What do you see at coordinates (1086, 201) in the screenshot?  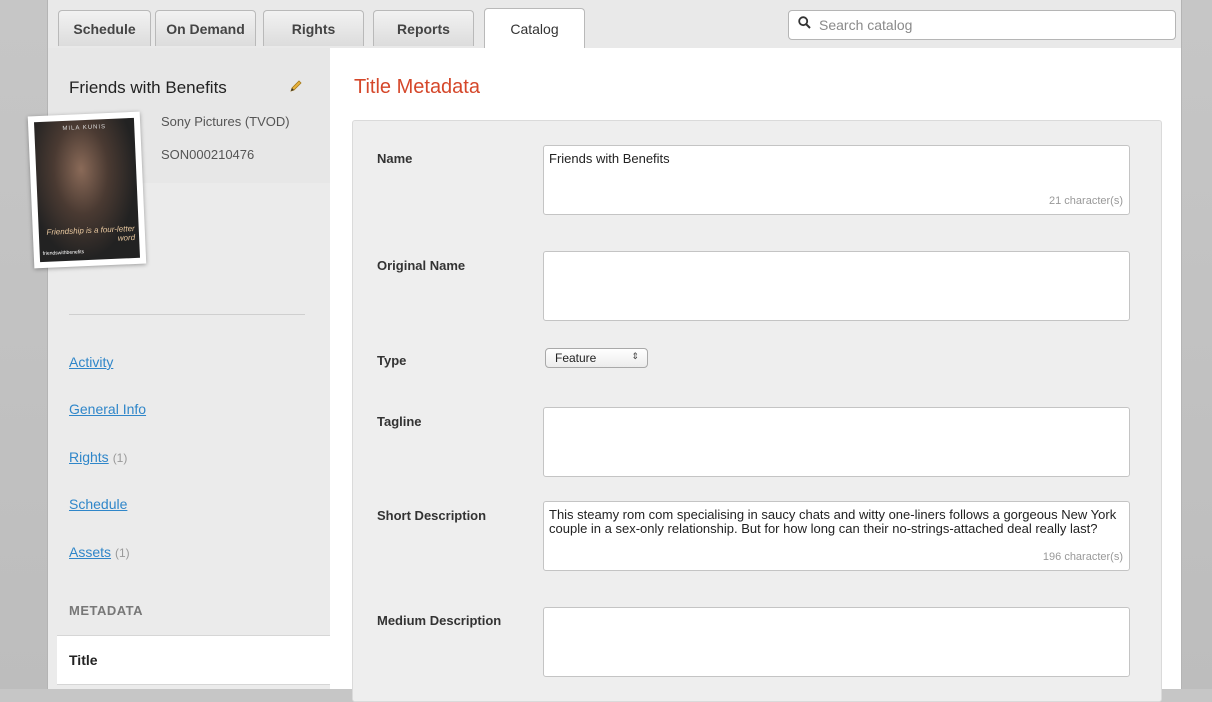 I see `name-char-count: 21 character(s)` at bounding box center [1086, 201].